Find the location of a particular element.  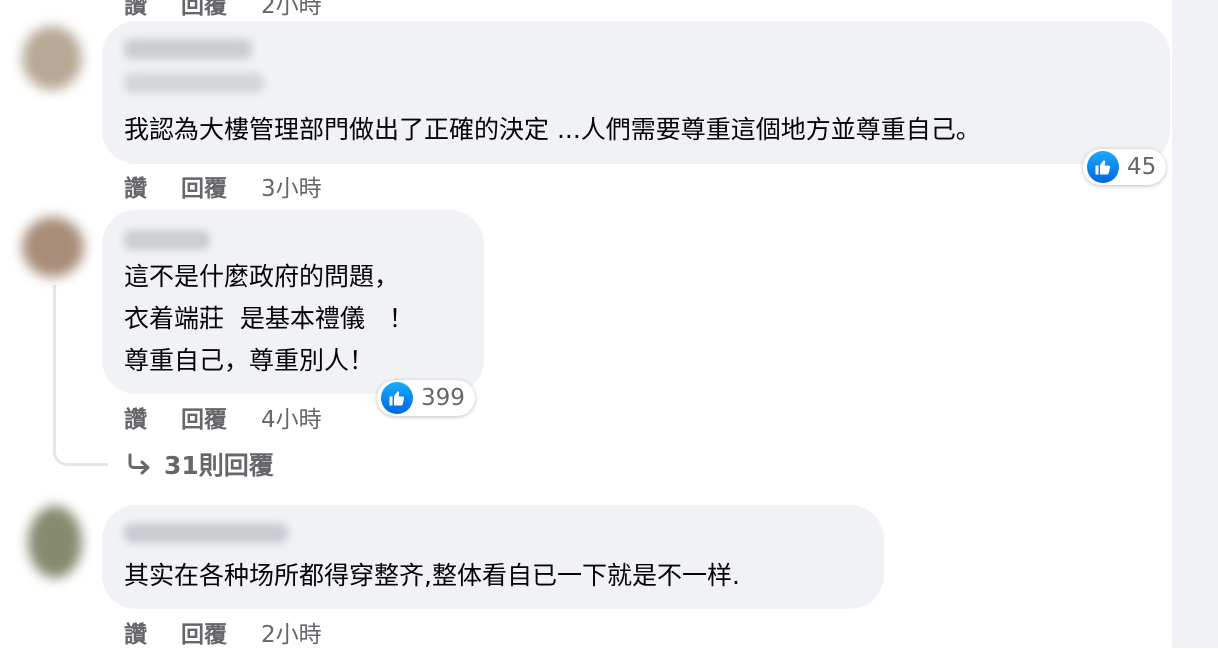

reaction-count: 399 is located at coordinates (443, 398).